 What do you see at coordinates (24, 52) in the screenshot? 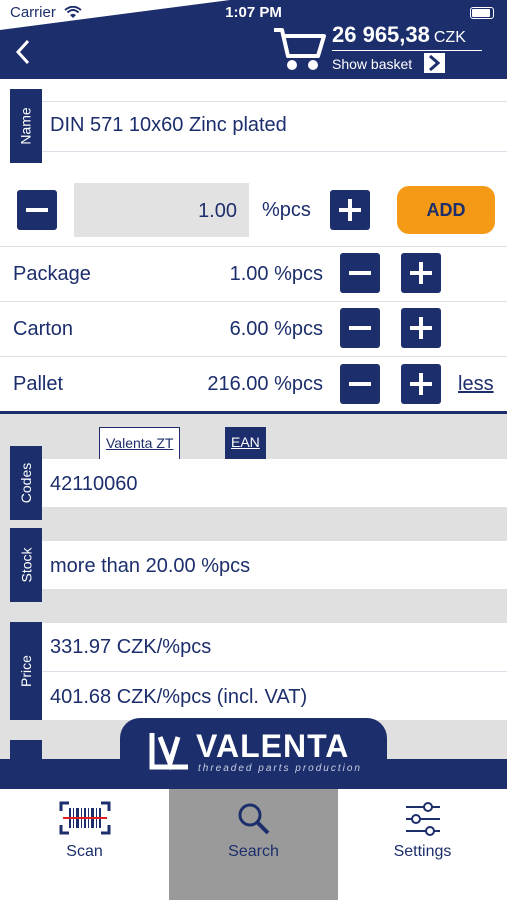
I see `back-chevron-icon` at bounding box center [24, 52].